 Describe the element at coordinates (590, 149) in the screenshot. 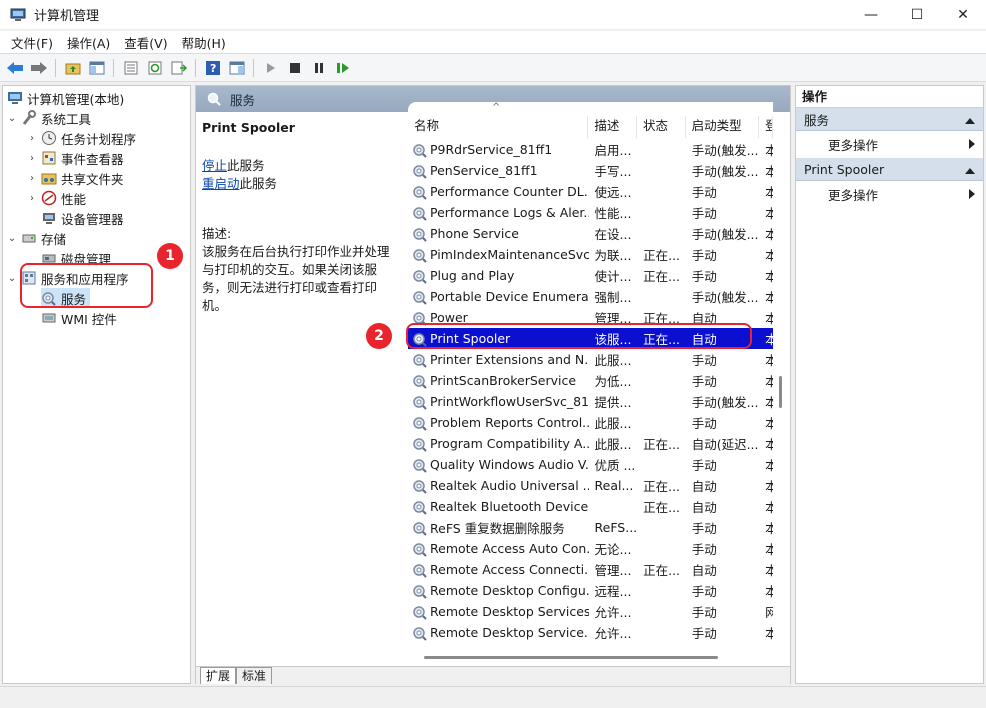

I see `service-row: P9RdrService_81ff1 启用... 手动(触发... 本` at that location.